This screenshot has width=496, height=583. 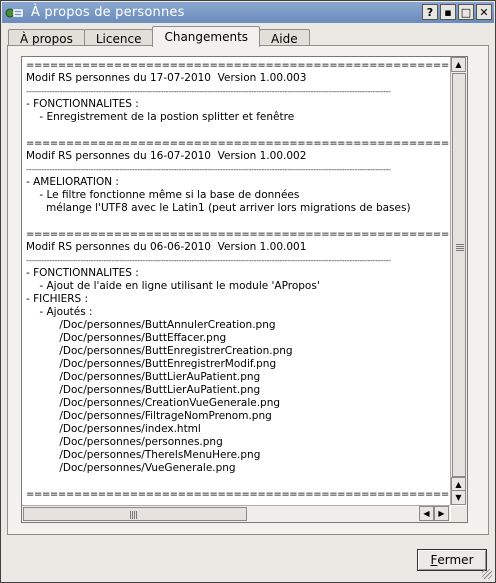 What do you see at coordinates (206, 36) in the screenshot?
I see `tab-changements: Changements` at bounding box center [206, 36].